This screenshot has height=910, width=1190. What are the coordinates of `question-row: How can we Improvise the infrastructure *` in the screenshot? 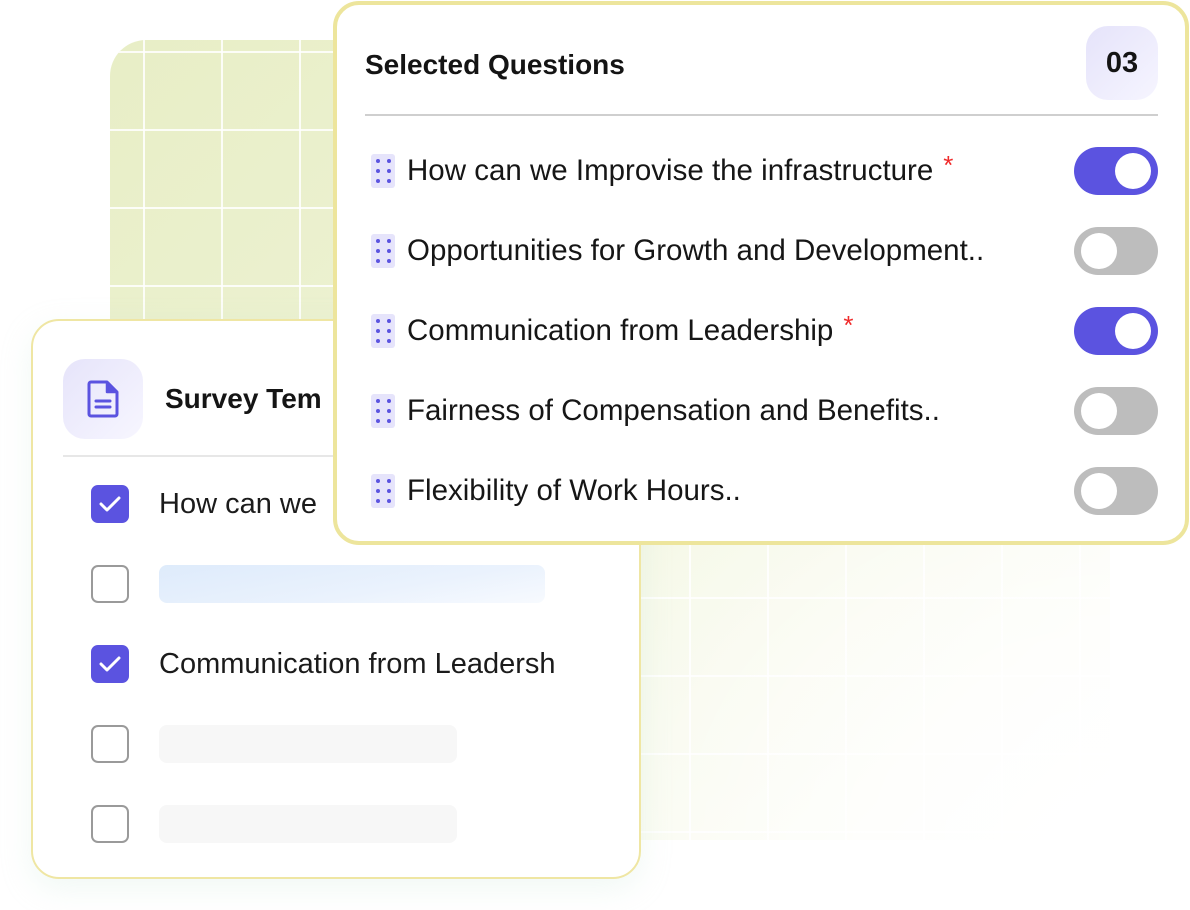 It's located at (764, 171).